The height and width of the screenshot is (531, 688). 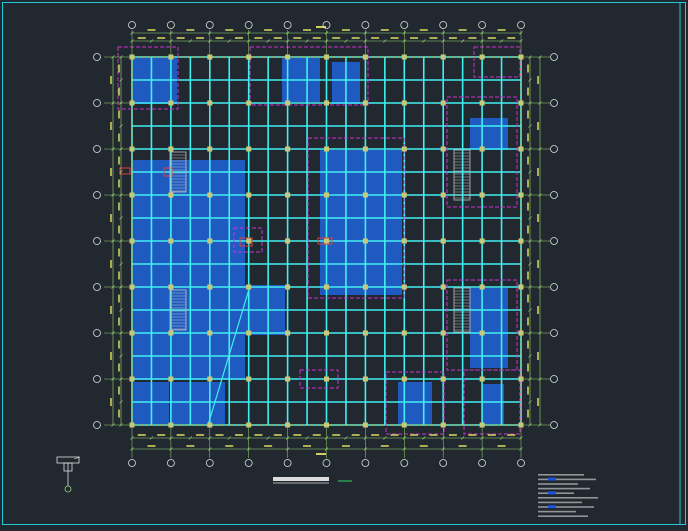 I want to click on general-notes, so click(x=568, y=495).